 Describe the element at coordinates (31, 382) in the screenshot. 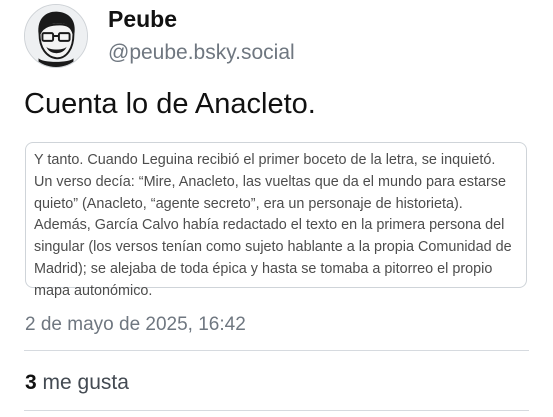

I see `likes-count: 3` at that location.